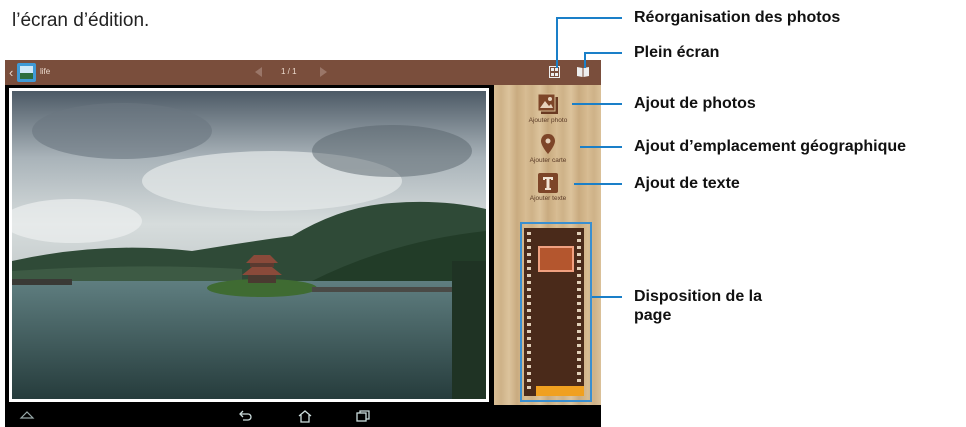 Image resolution: width=966 pixels, height=427 pixels. Describe the element at coordinates (548, 160) in the screenshot. I see `add-map-label: Ajouter carte` at that location.